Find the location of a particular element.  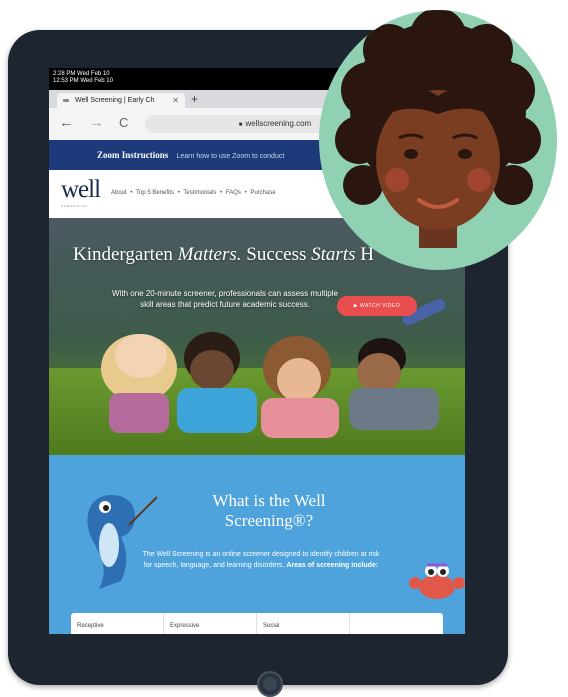

screening-areas-table: Receptive Expressive Social is located at coordinates (257, 623).